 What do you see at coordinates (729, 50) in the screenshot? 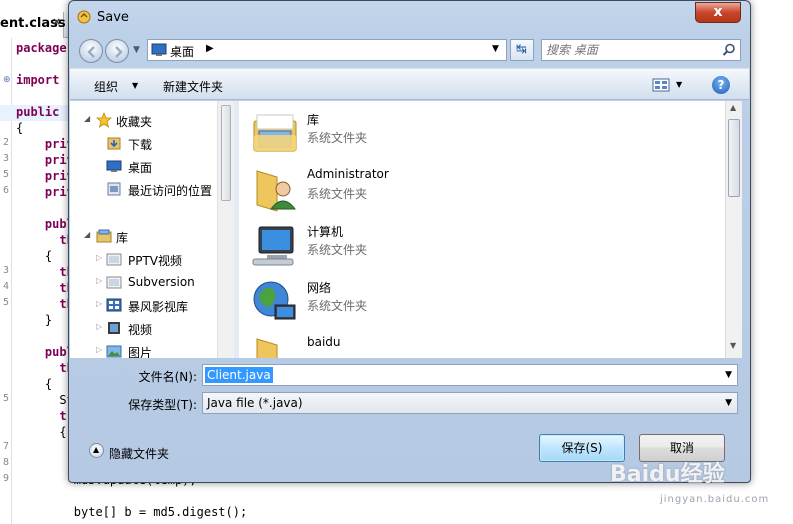
I see `search-icon` at bounding box center [729, 50].